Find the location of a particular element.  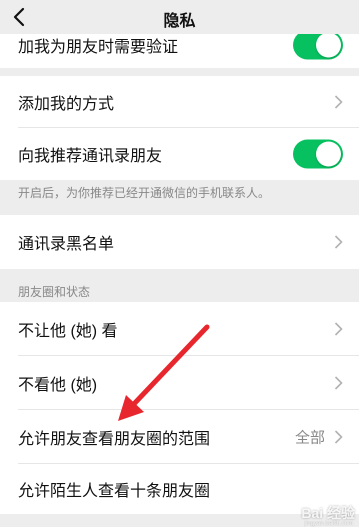

setting-label: 不让他 (她) 看 is located at coordinates (68, 331).